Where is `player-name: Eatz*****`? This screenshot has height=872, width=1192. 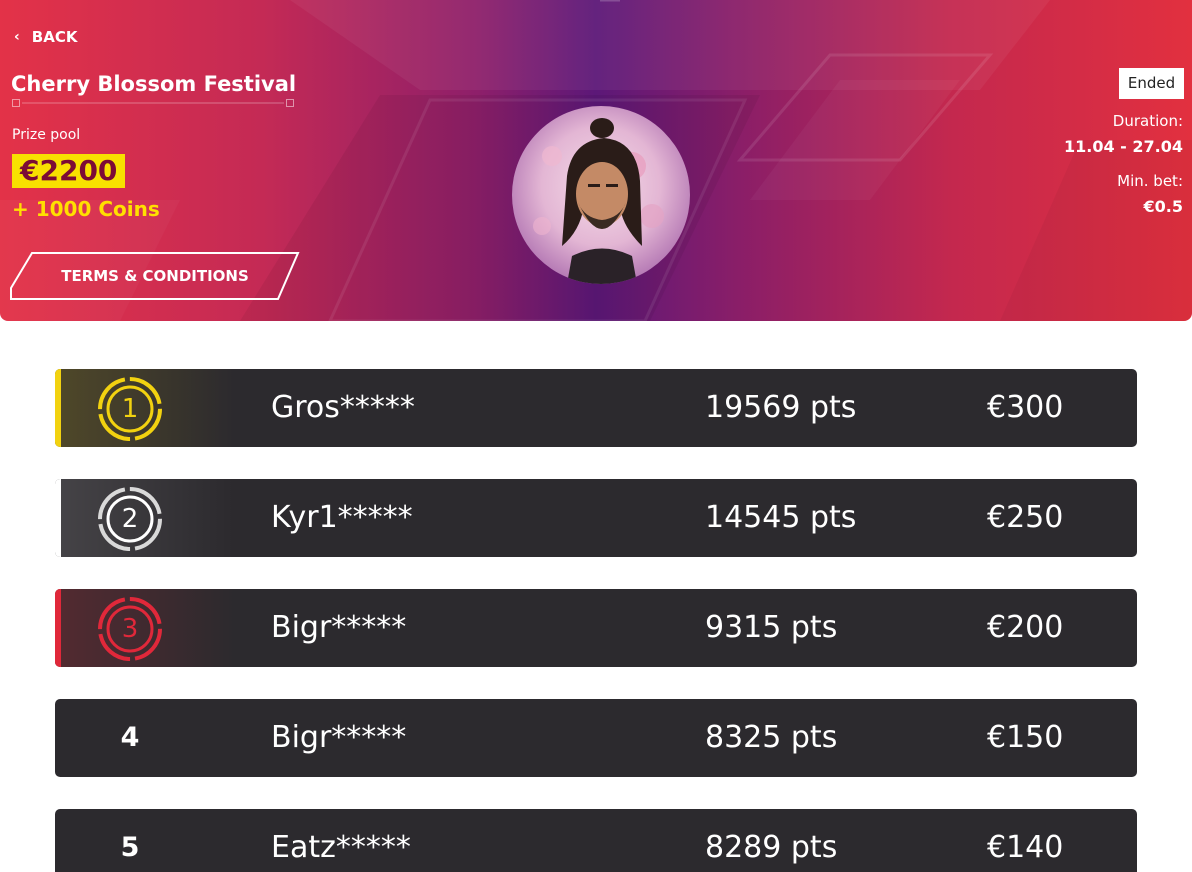 player-name: Eatz***** is located at coordinates (341, 847).